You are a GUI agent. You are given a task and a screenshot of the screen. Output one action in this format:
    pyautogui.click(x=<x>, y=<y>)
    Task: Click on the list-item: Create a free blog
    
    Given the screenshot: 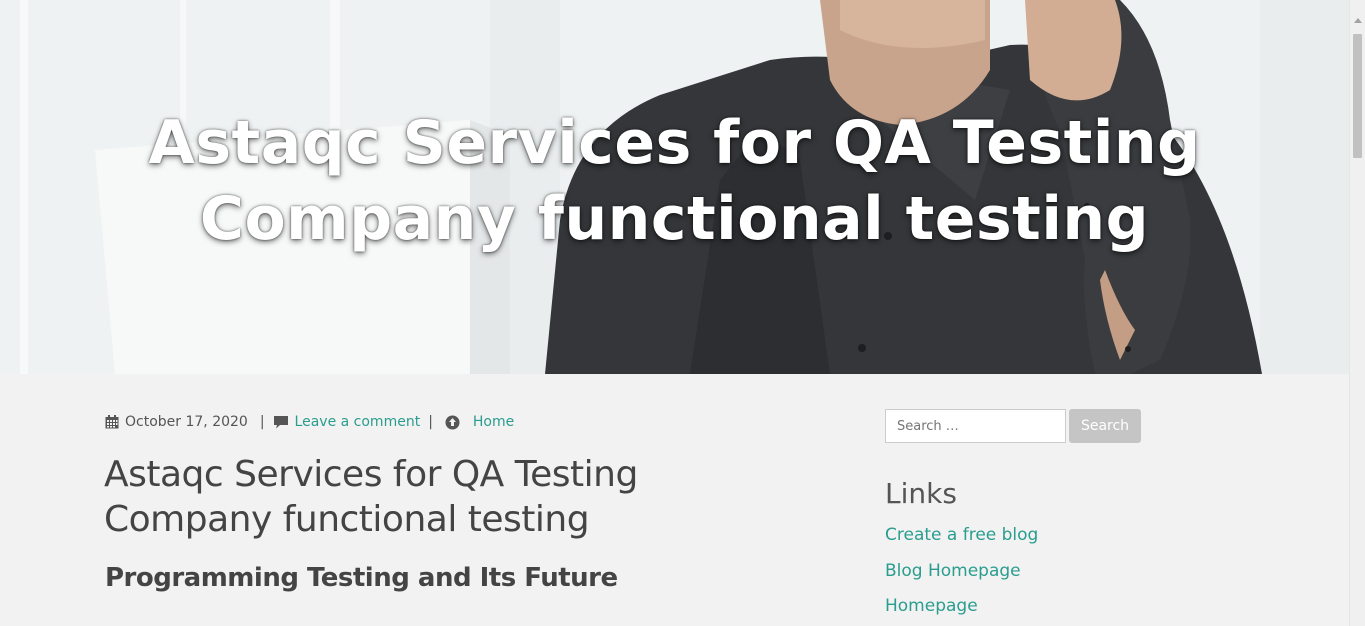 What is the action you would take?
    pyautogui.click(x=961, y=539)
    